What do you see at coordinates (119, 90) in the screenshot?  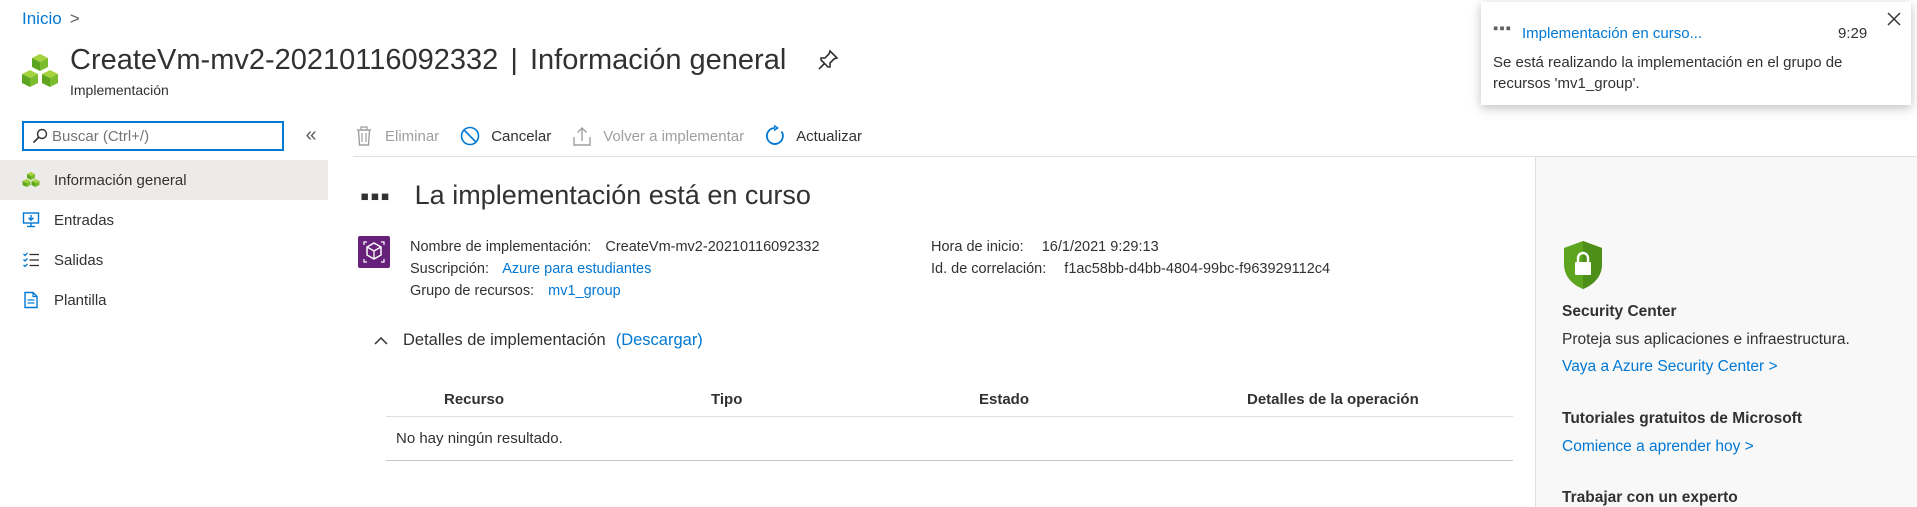 I see `page-subtitle: Implementación` at bounding box center [119, 90].